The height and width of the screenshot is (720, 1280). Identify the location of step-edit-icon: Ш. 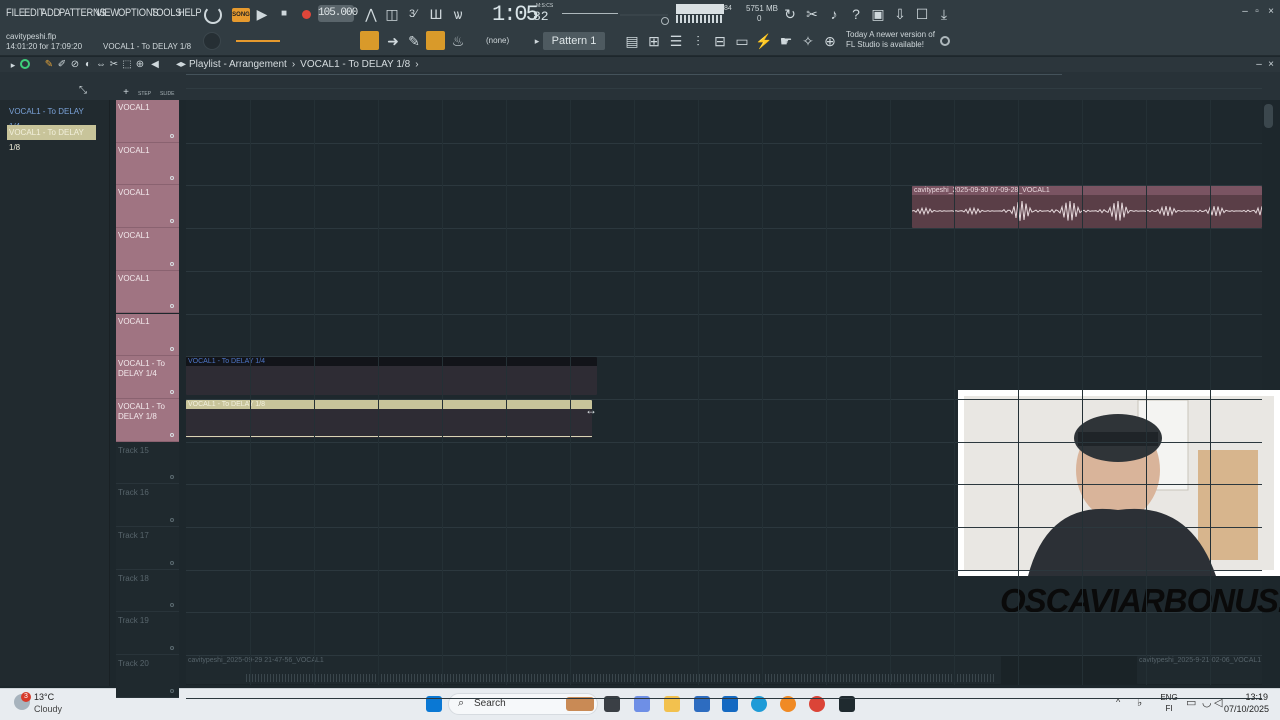
(436, 14).